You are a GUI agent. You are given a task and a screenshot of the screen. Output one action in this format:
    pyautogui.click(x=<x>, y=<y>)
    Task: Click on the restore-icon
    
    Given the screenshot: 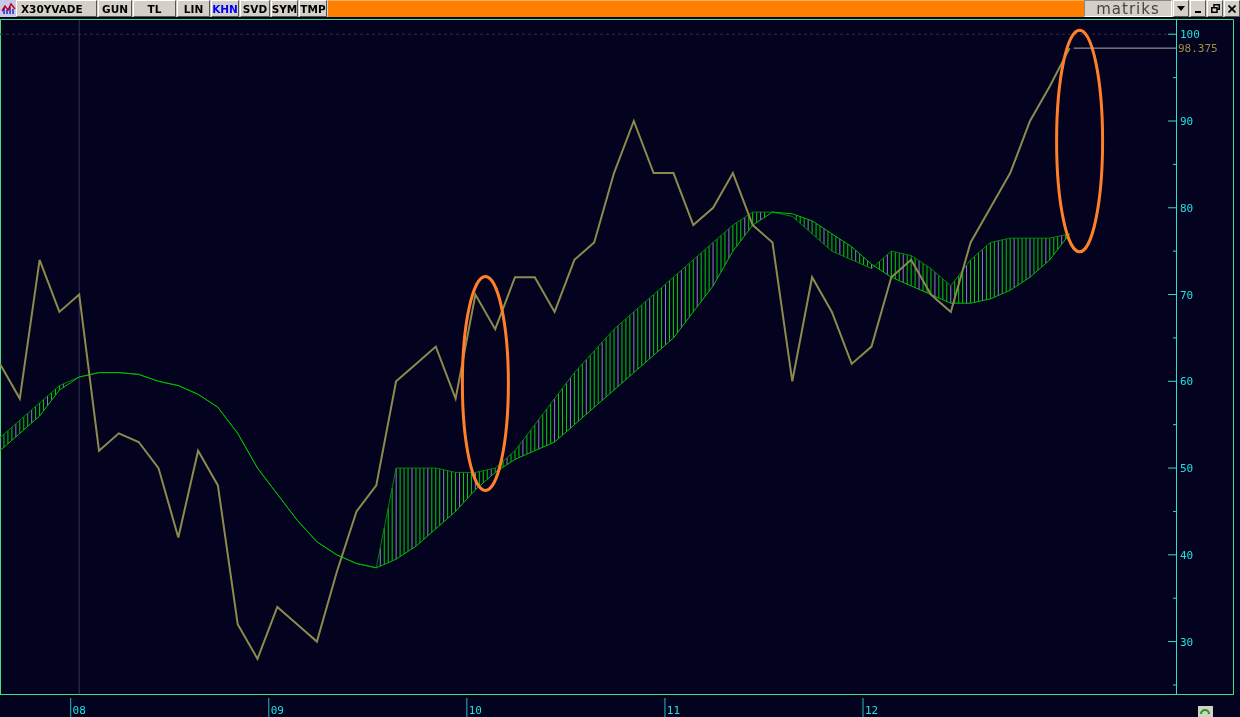 What is the action you would take?
    pyautogui.click(x=1215, y=8)
    